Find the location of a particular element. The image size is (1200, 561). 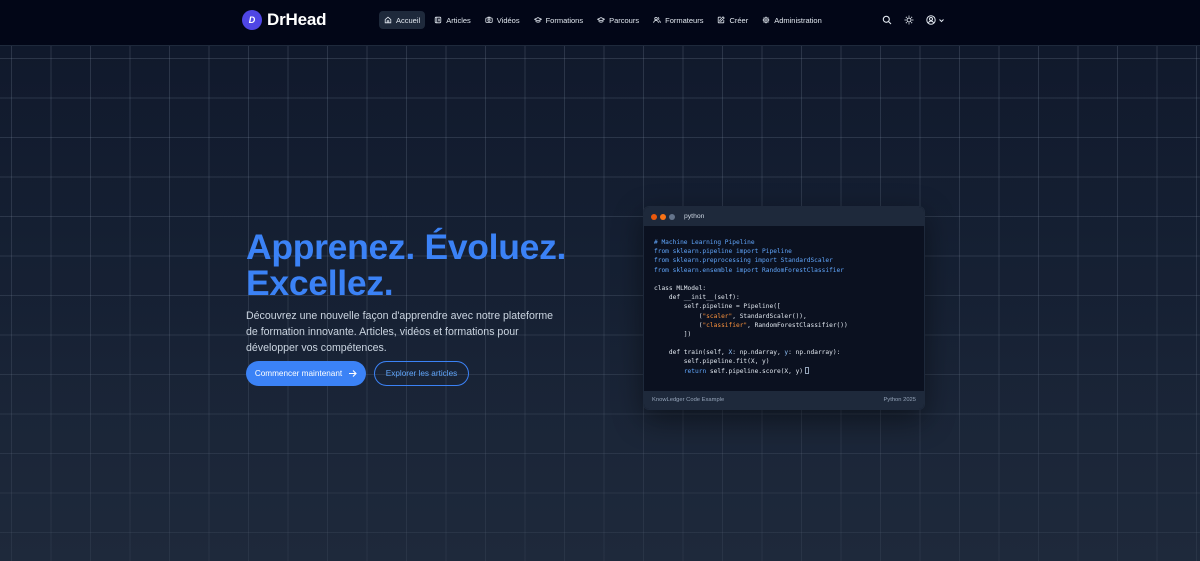

nav-item-label: Formations is located at coordinates (564, 20).